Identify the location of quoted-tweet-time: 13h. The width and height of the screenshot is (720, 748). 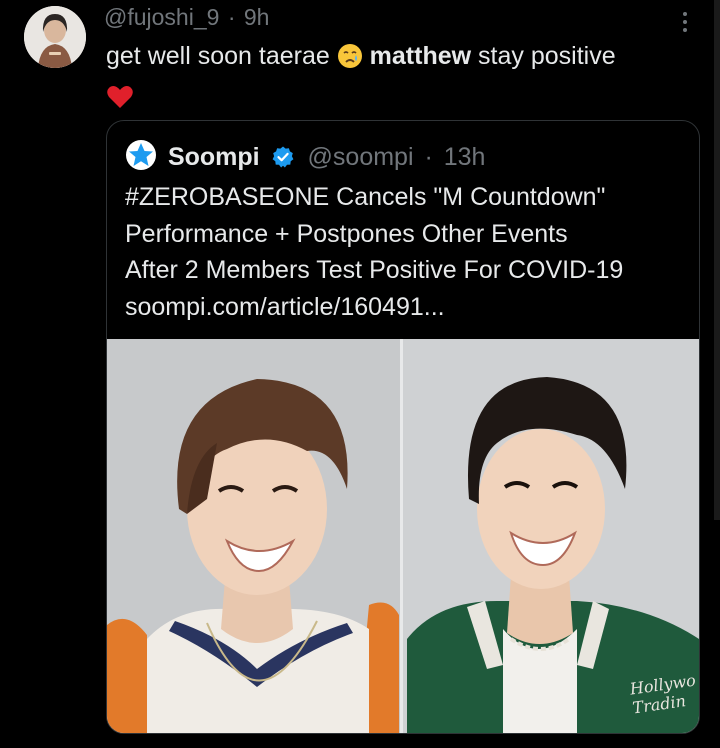
(465, 157).